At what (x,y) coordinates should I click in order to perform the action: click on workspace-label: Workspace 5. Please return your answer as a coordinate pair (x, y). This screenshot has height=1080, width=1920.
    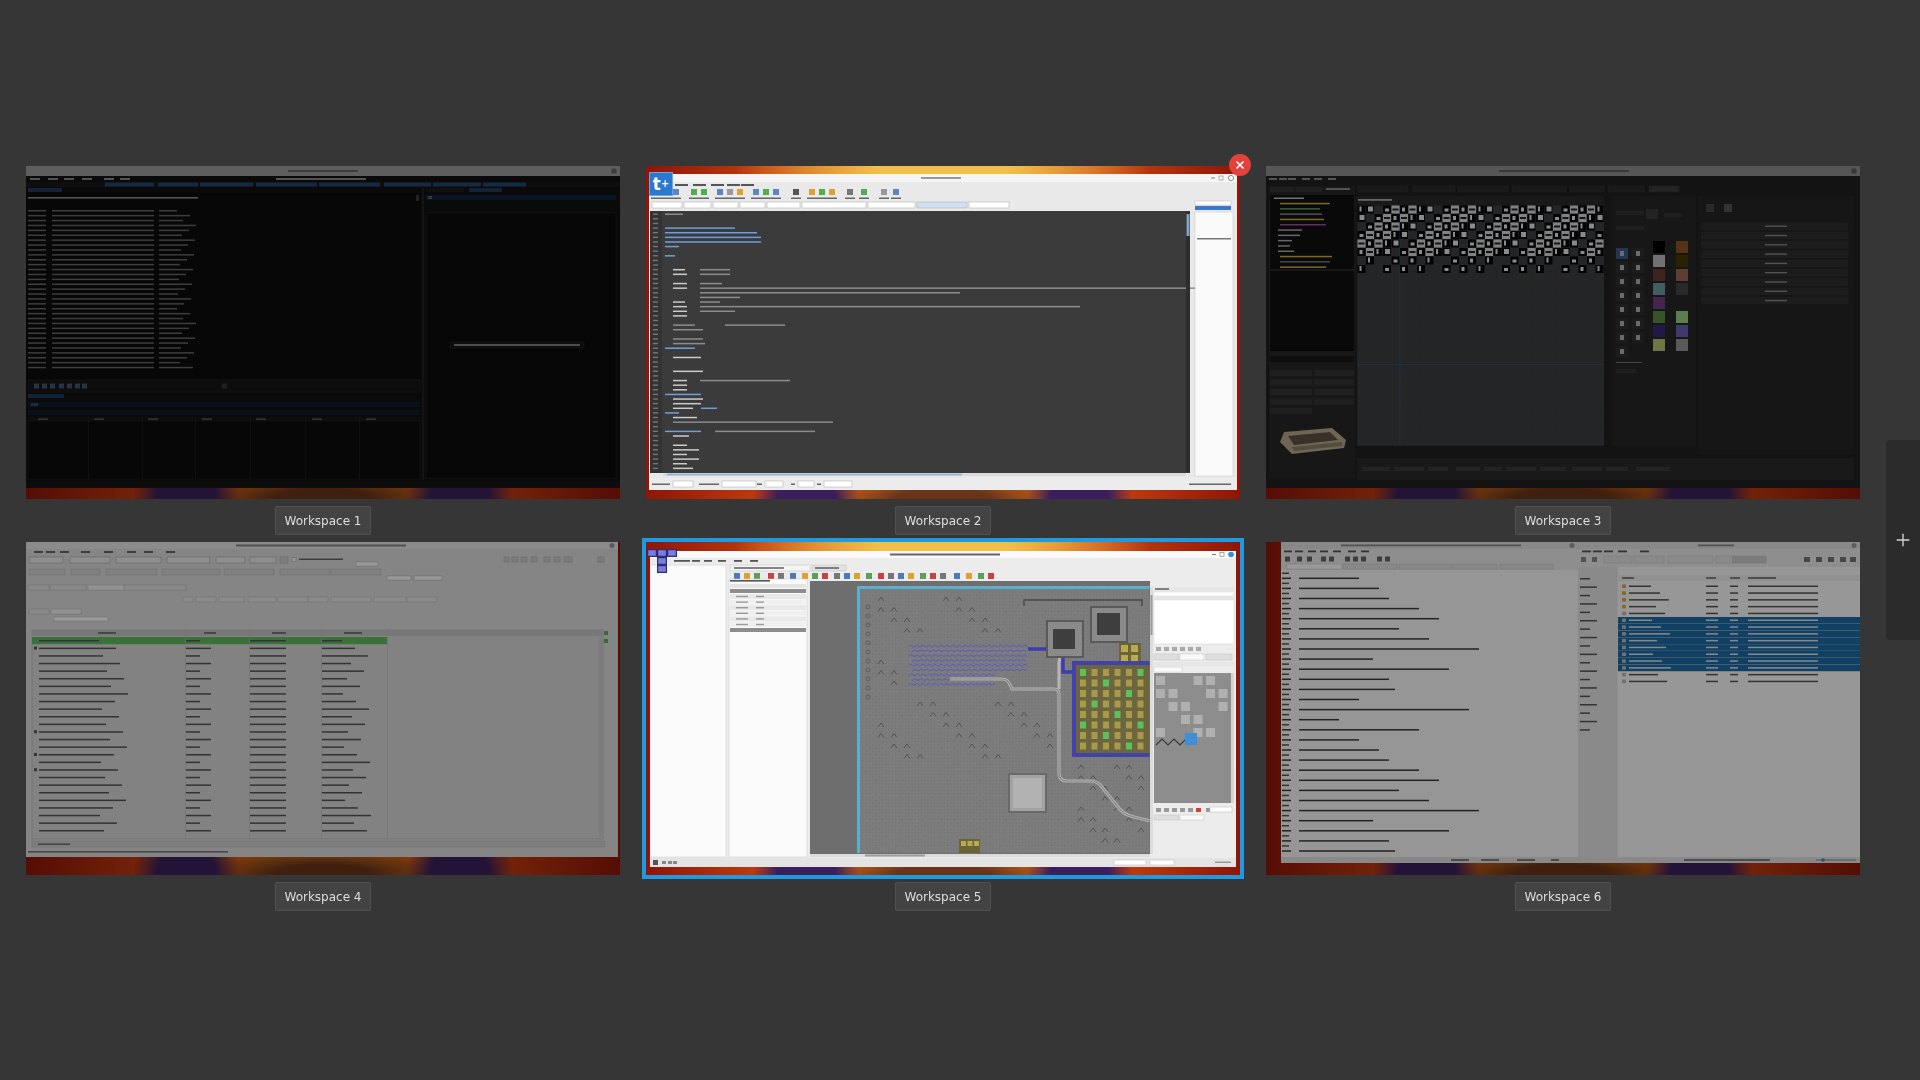
    Looking at the image, I should click on (943, 896).